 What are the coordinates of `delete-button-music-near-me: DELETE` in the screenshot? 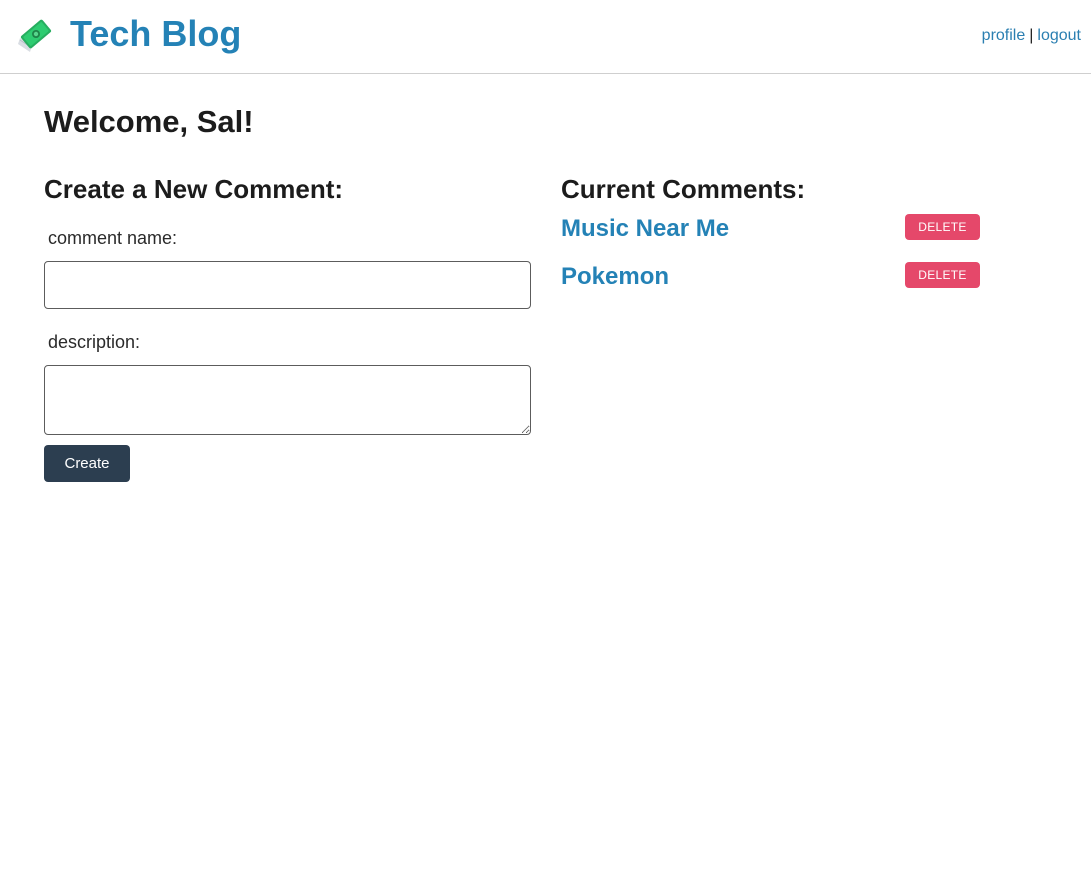 It's located at (942, 227).